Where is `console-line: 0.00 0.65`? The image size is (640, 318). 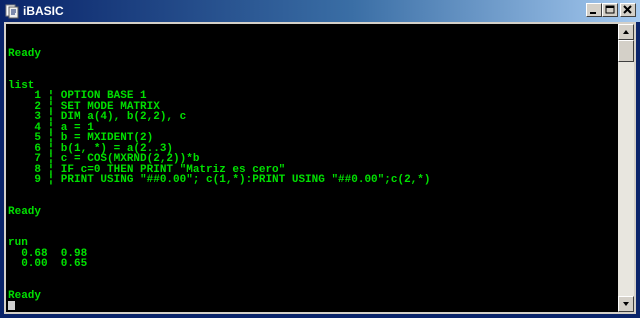
console-line: 0.00 0.65 is located at coordinates (48, 264).